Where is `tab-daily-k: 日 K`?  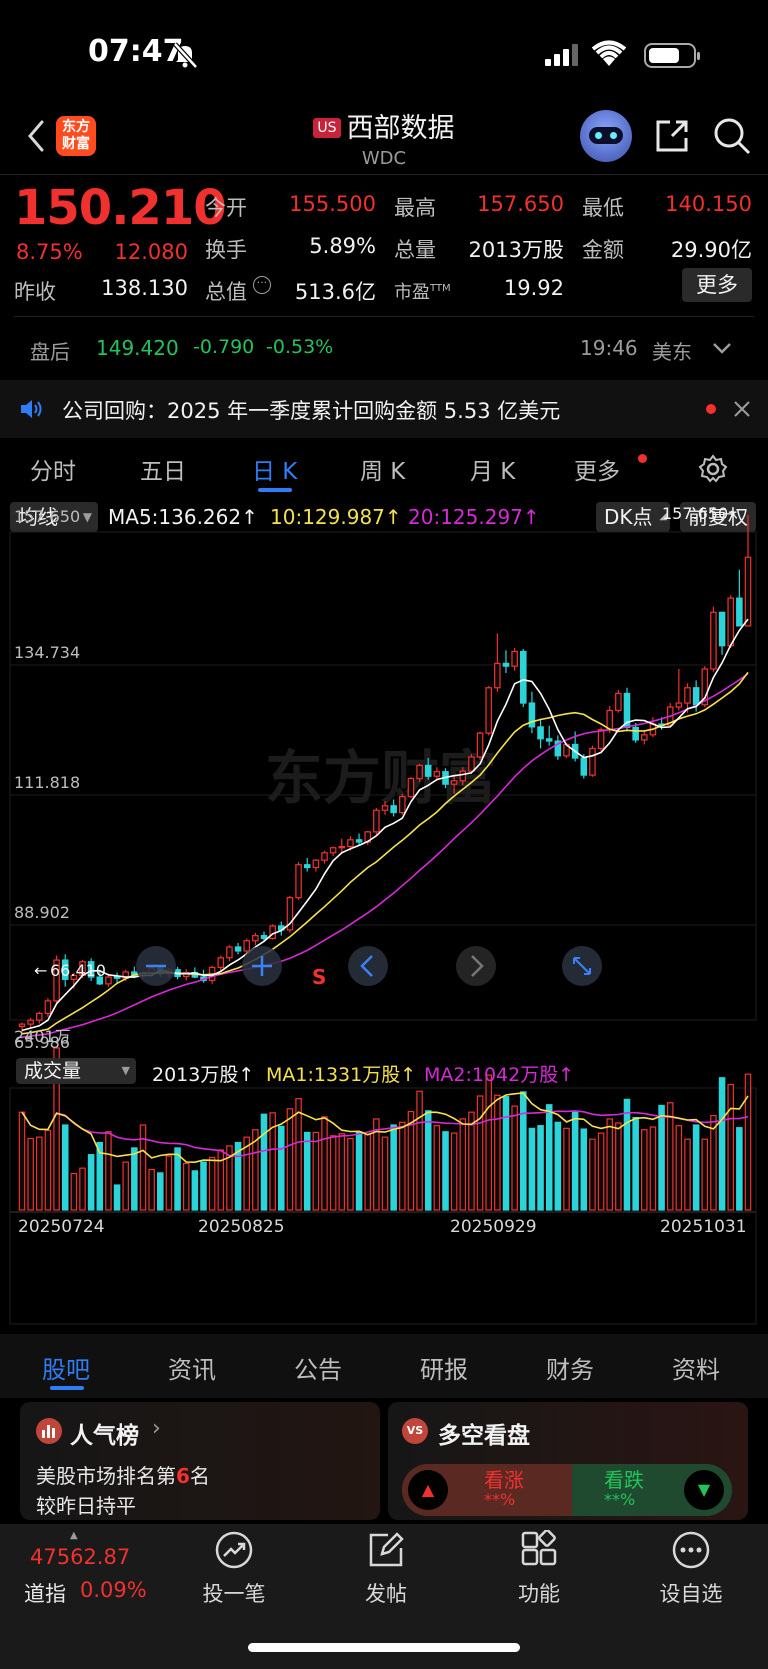 tab-daily-k: 日 K is located at coordinates (274, 469).